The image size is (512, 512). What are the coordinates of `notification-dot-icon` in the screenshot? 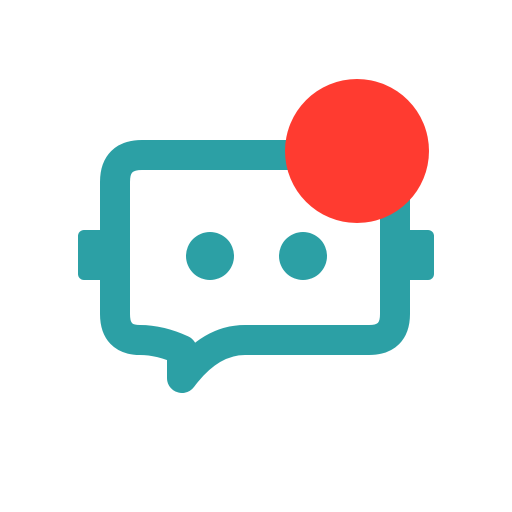 It's located at (357, 151).